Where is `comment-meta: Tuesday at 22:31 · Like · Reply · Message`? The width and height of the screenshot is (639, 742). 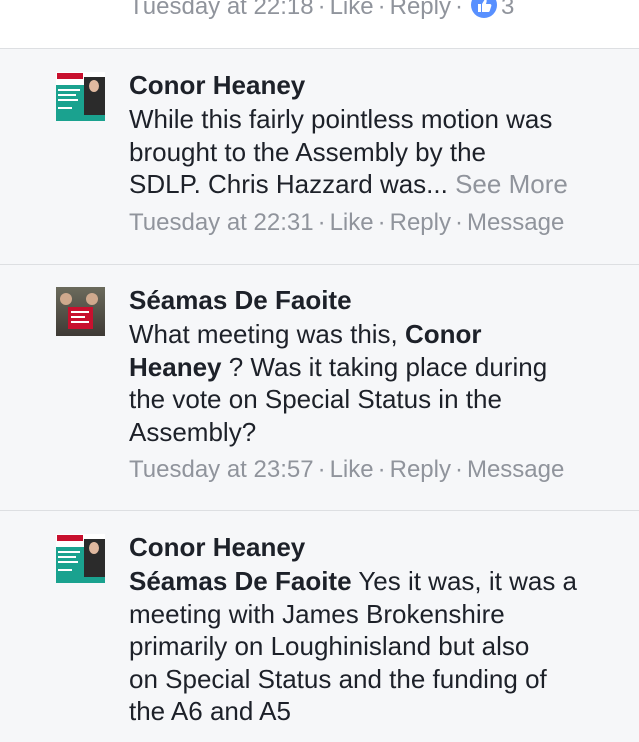 comment-meta: Tuesday at 22:31 · Like · Reply · Message is located at coordinates (347, 222).